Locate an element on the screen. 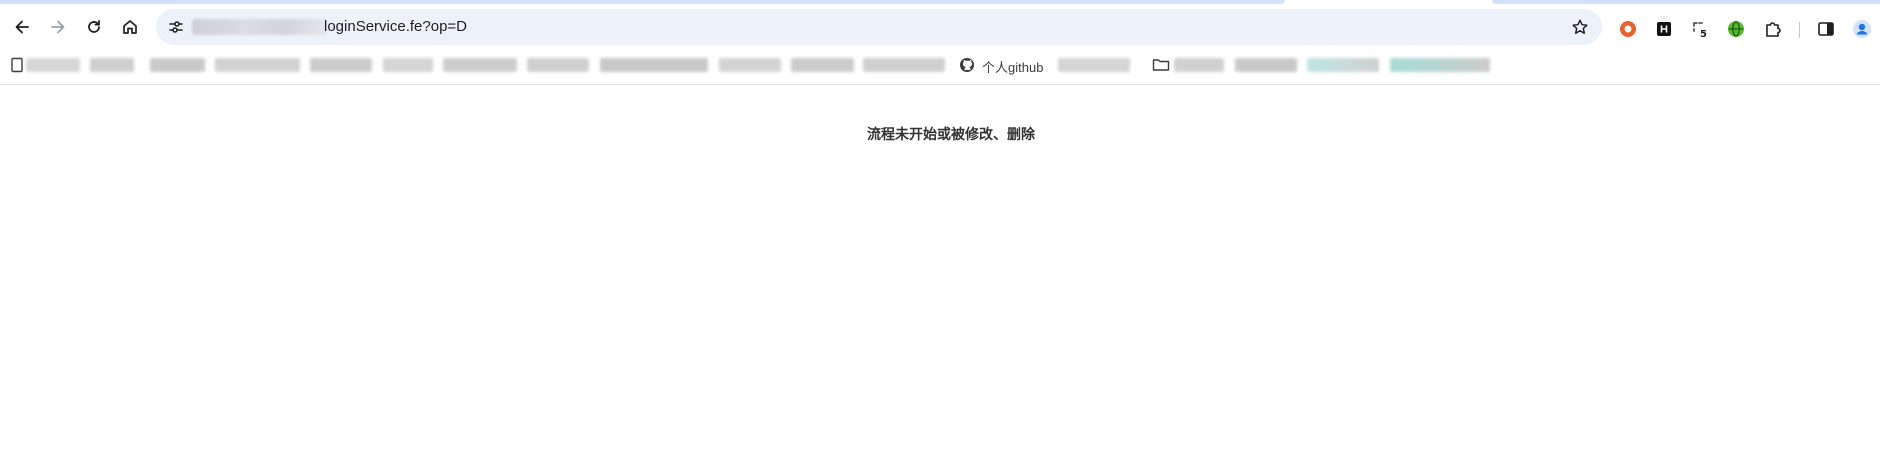 This screenshot has width=1880, height=464. record-icon is located at coordinates (1628, 29).